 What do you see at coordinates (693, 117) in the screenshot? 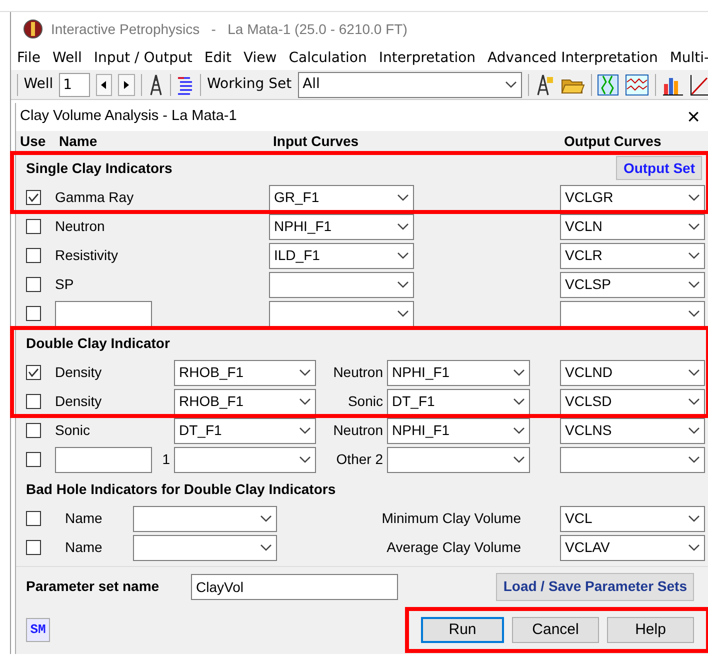
I see `close-button: ×` at bounding box center [693, 117].